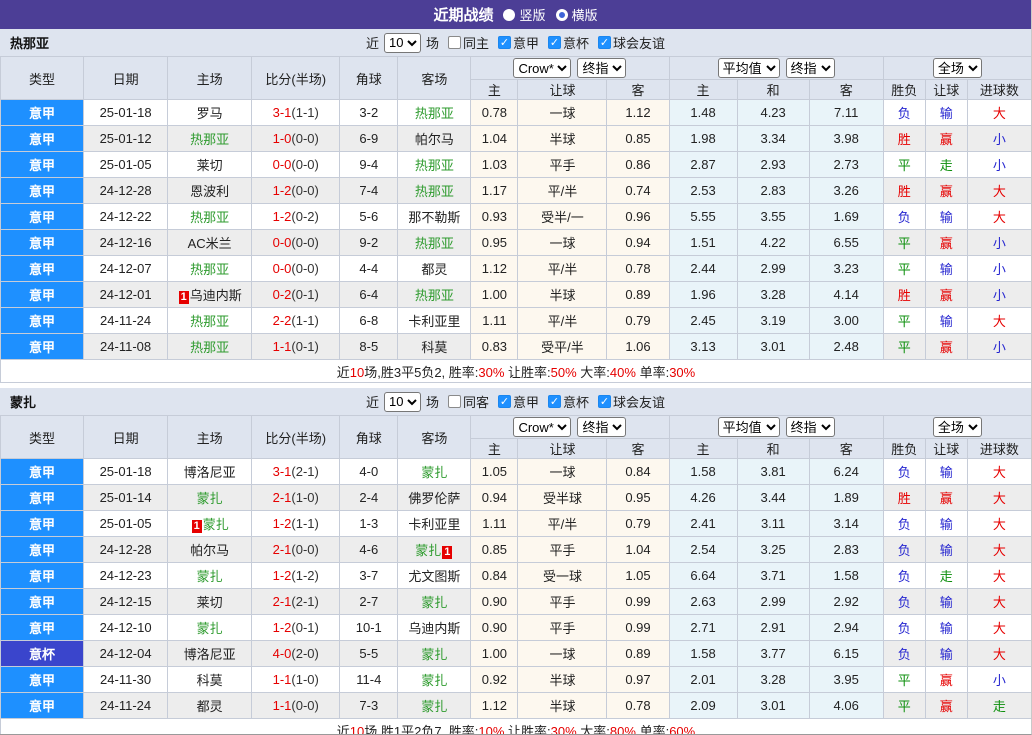 This screenshot has height=735, width=1032. What do you see at coordinates (638, 89) in the screenshot?
I see `sub-col-away-odds: 客` at bounding box center [638, 89].